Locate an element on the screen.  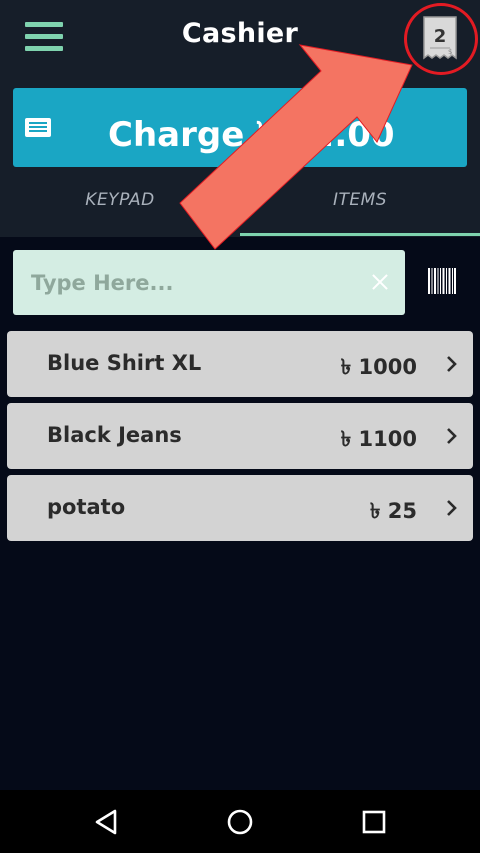
search-input is located at coordinates (191, 283).